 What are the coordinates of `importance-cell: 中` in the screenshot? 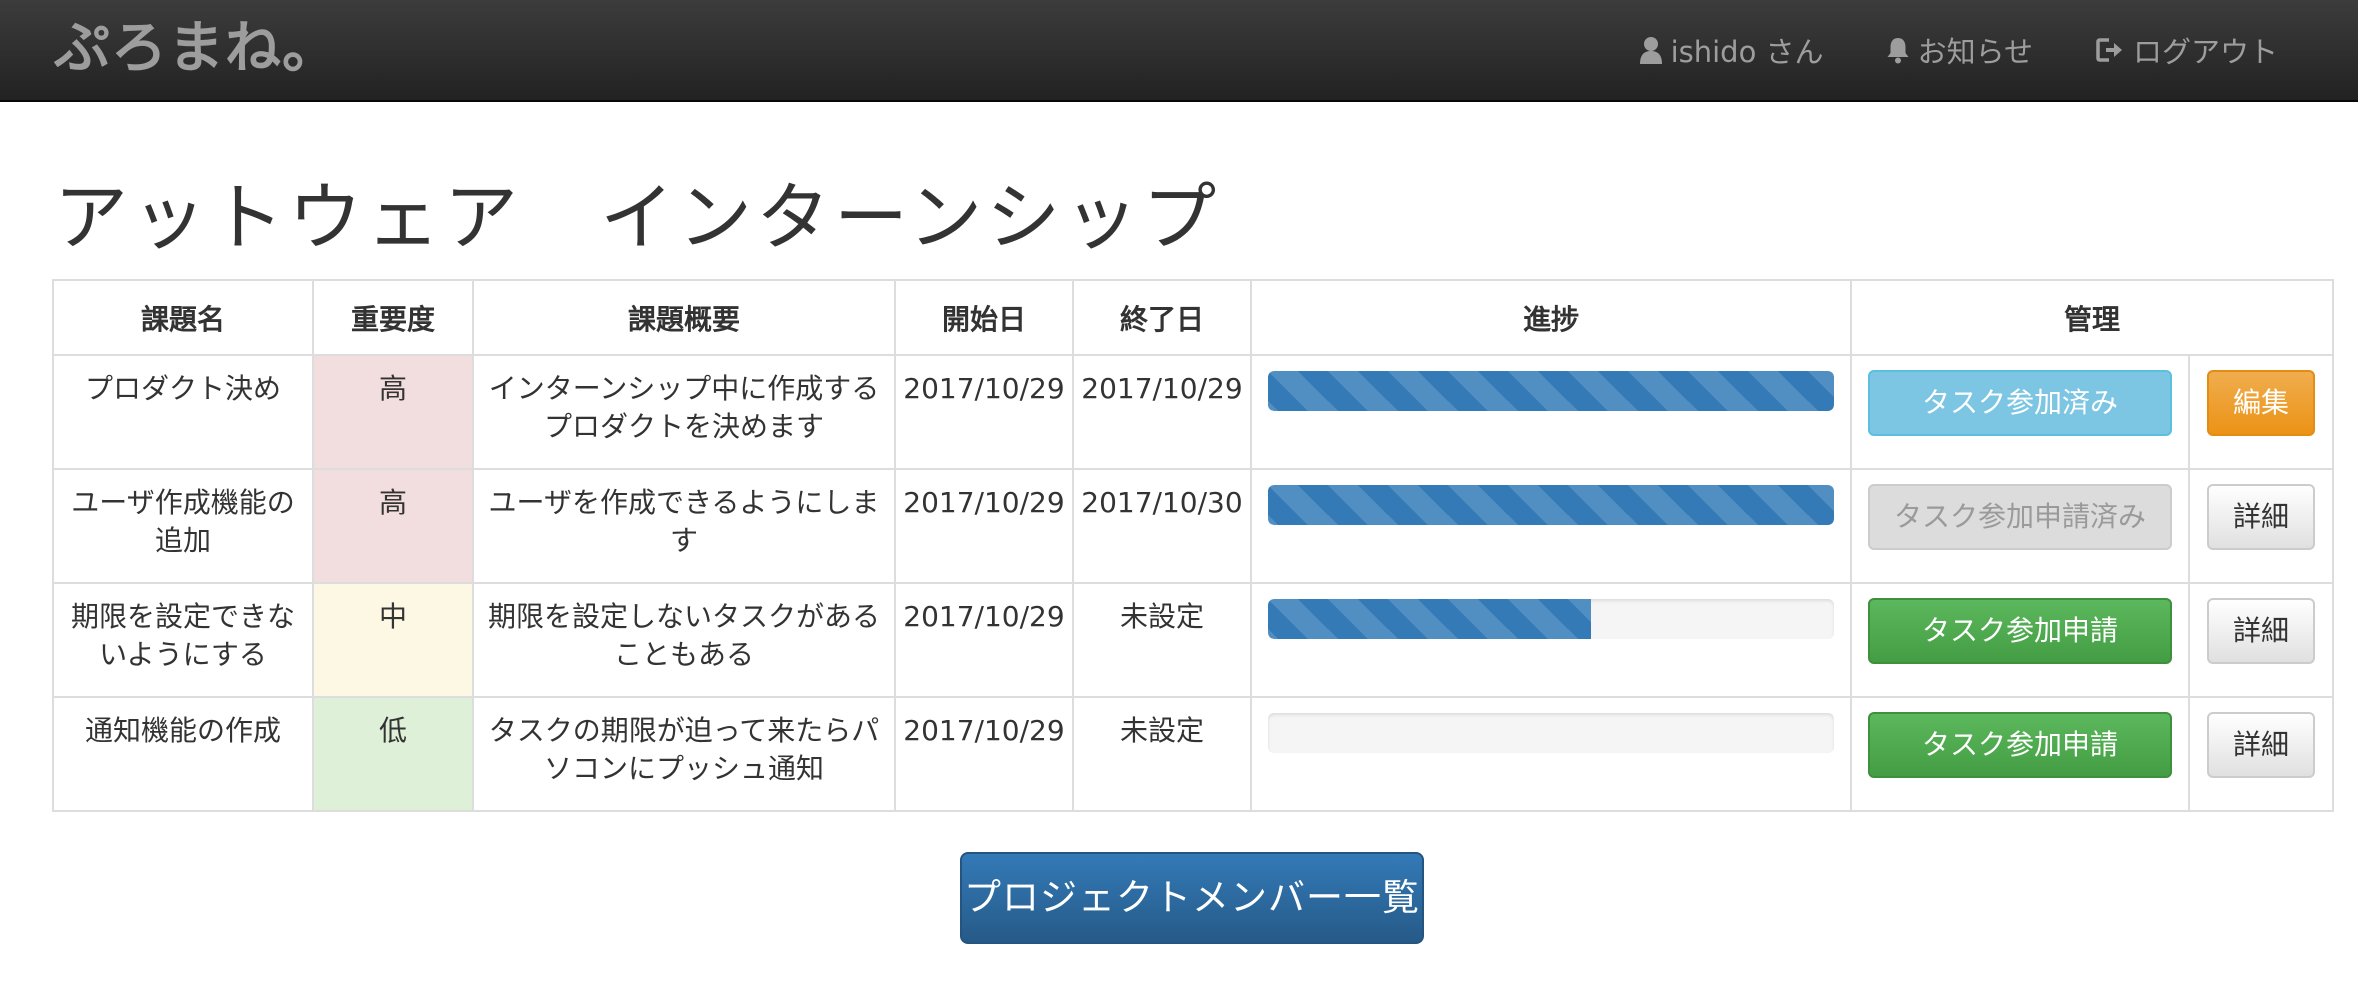 It's located at (393, 640).